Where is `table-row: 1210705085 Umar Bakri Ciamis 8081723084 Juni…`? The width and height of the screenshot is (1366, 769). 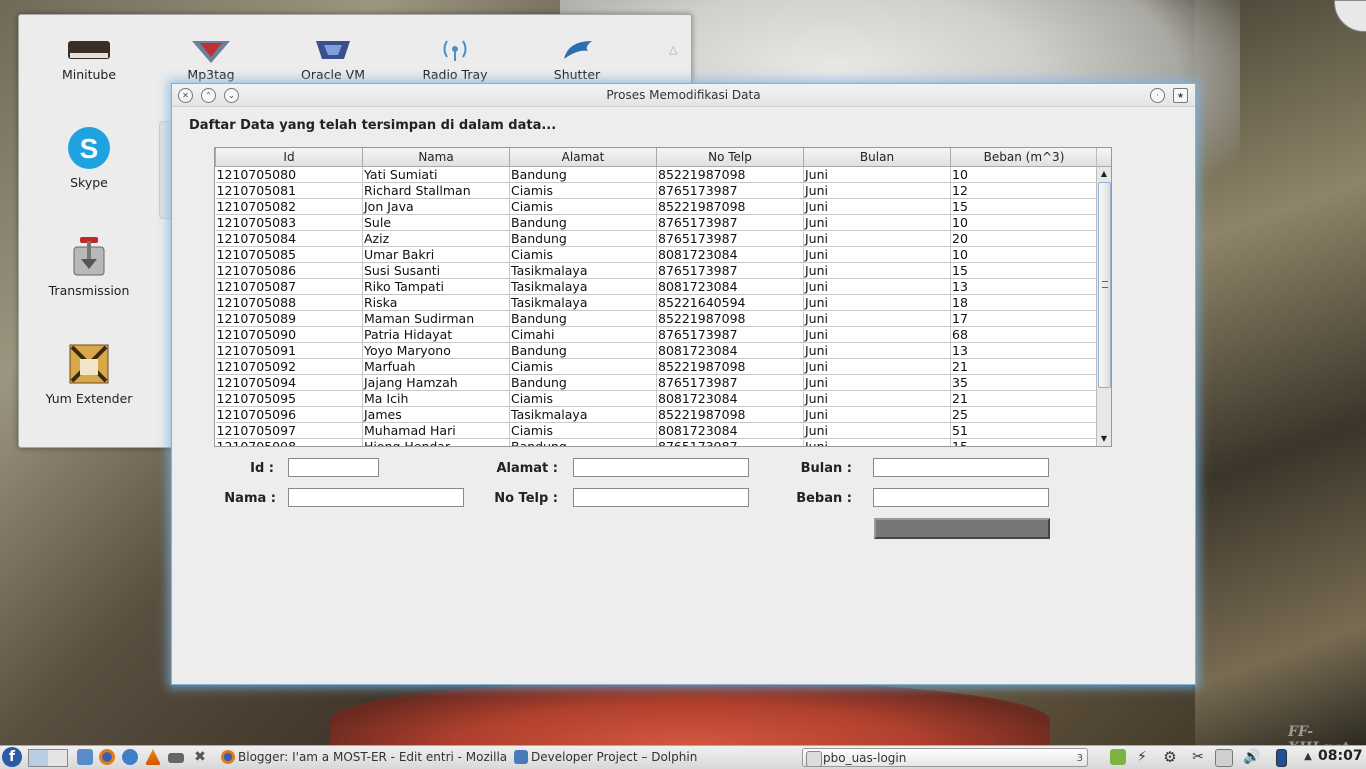
table-row: 1210705085 Umar Bakri Ciamis 8081723084 Juni… is located at coordinates (656, 254).